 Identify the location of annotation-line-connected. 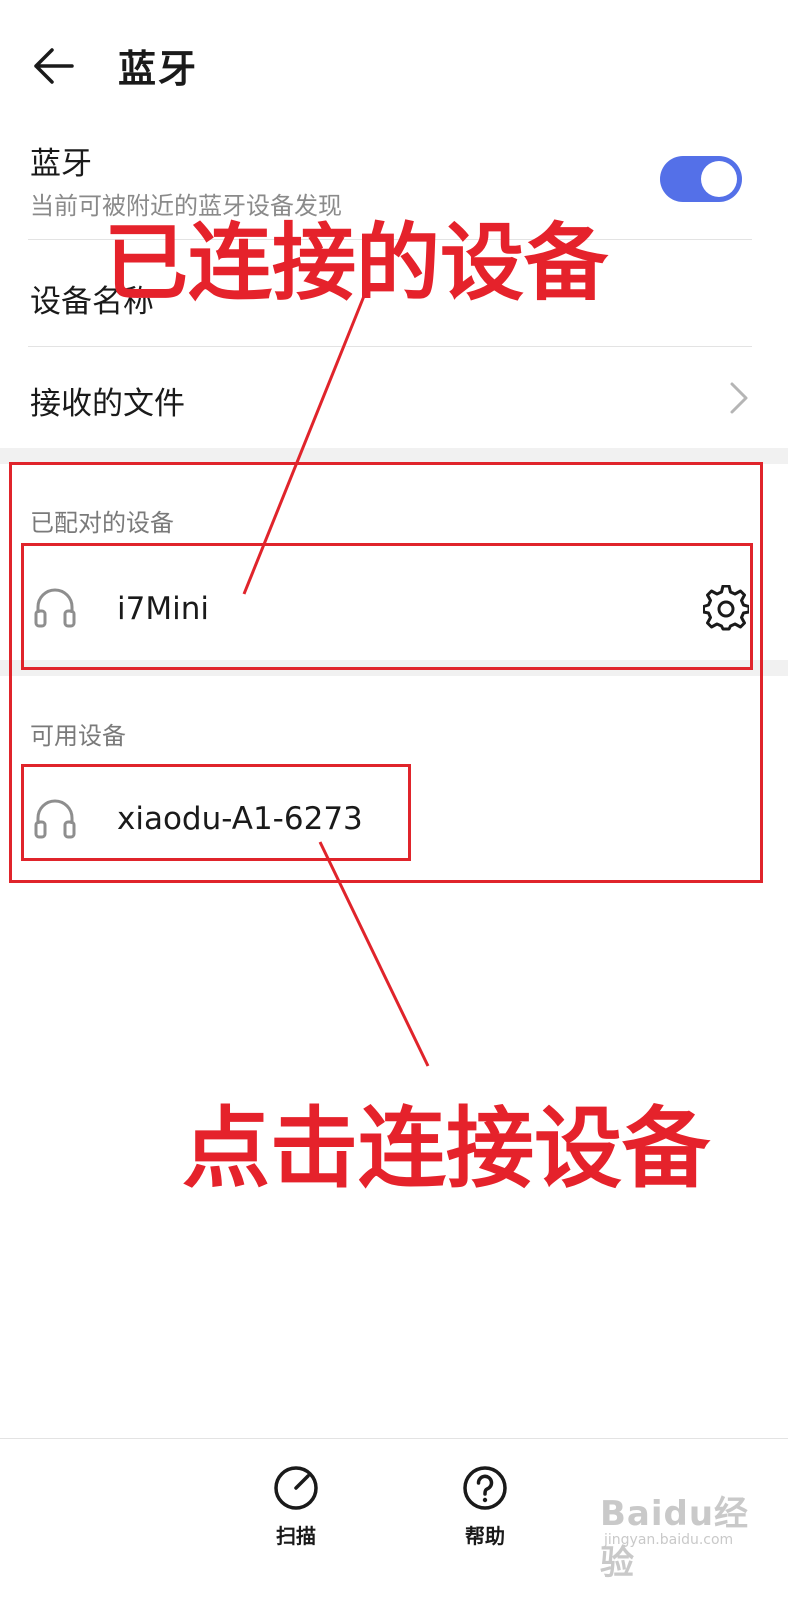
(304, 445).